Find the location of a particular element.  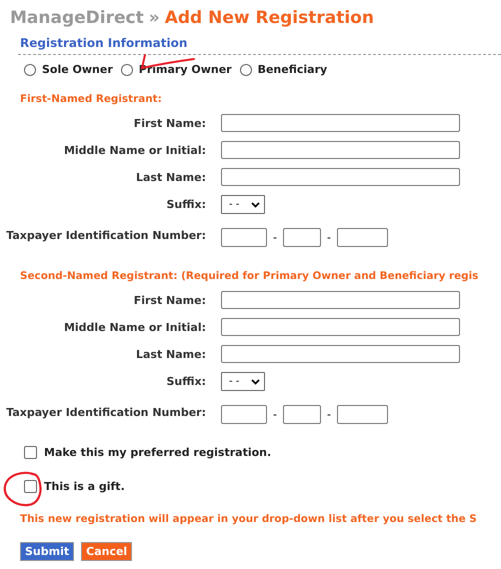

checkbox-label: Make this my preferred registration. is located at coordinates (158, 452).